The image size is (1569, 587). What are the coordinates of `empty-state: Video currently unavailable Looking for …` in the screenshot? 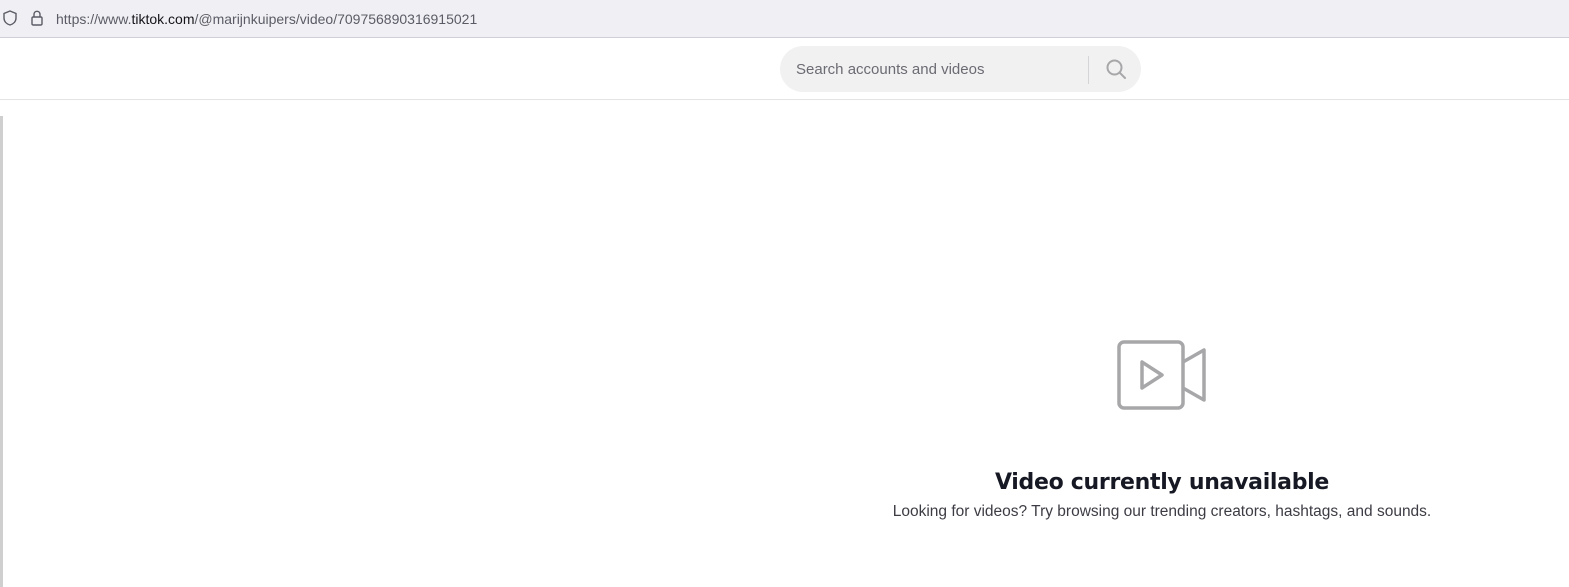 It's located at (1162, 430).